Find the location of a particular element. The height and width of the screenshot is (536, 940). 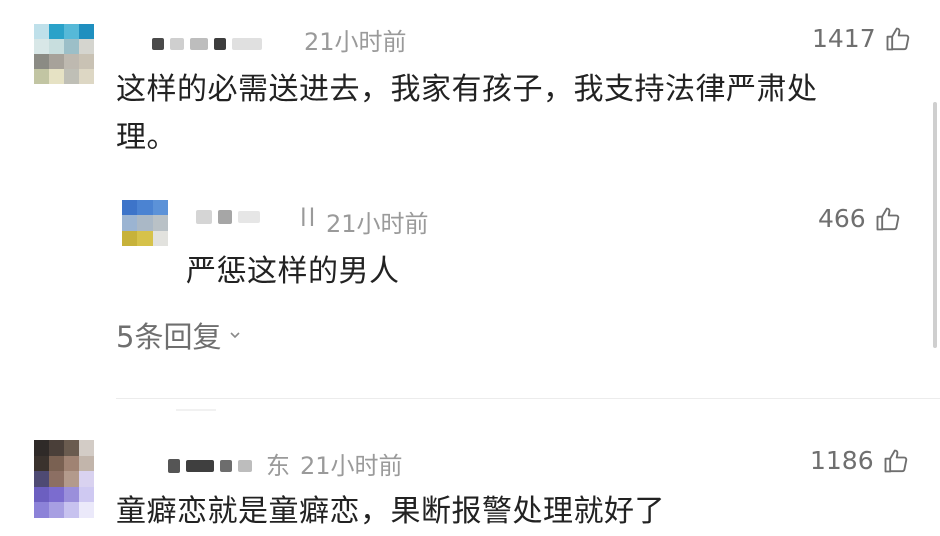

comment-text-line-1: 这样的必需送进去，我家有孩子，我支持法律严肃处 is located at coordinates (467, 89).